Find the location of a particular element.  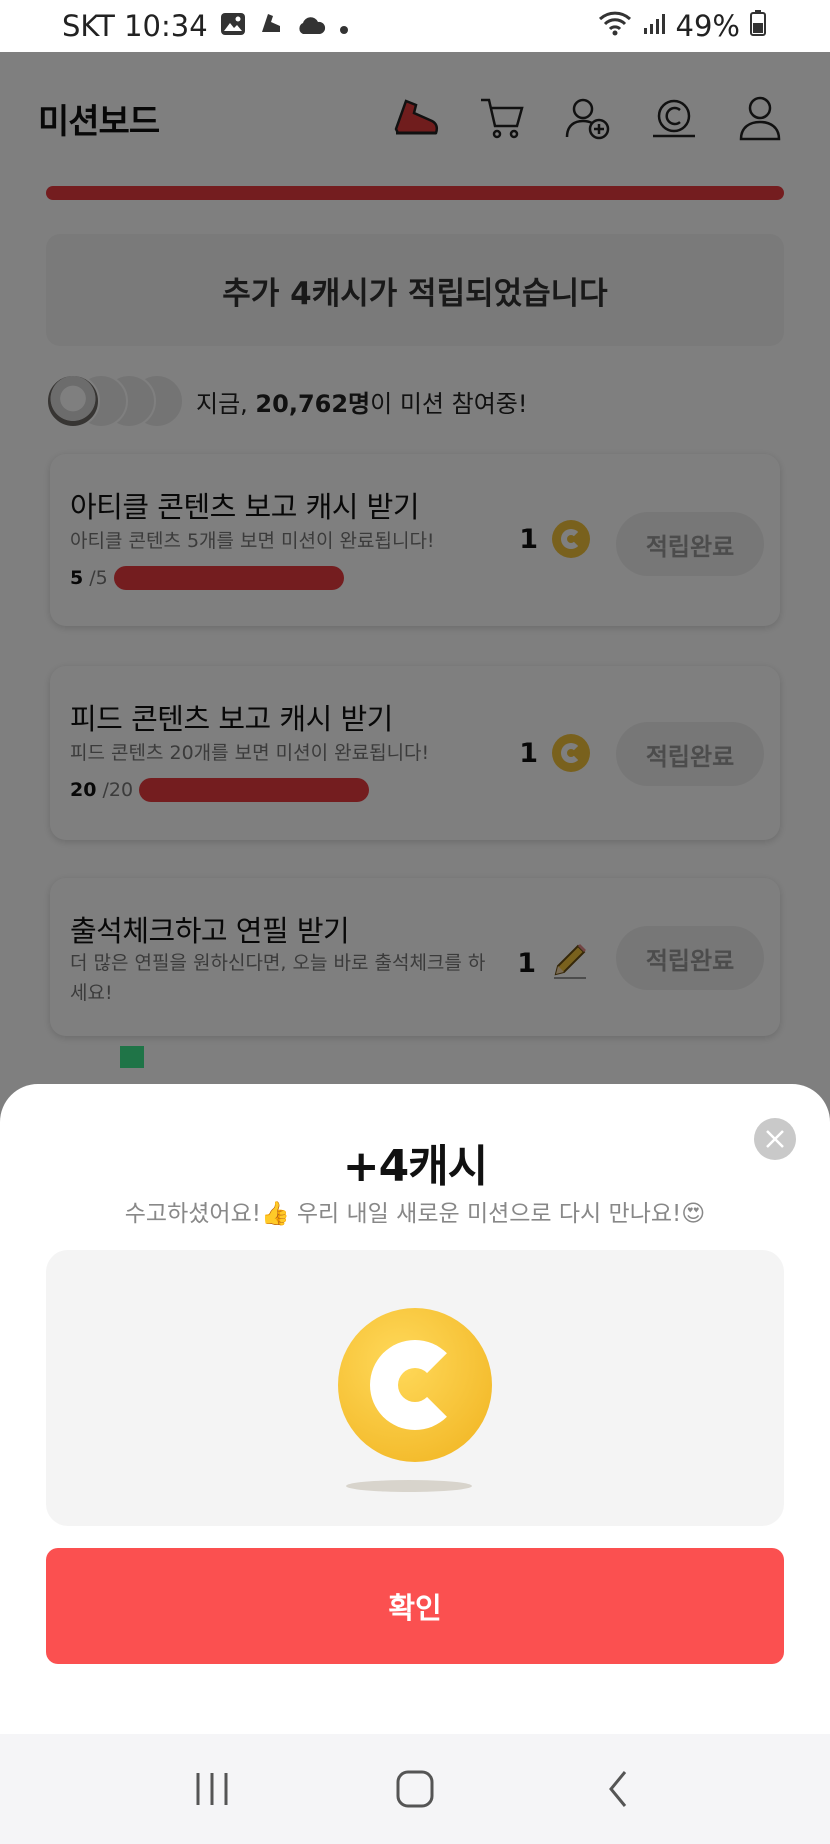

cash-coin-icon is located at coordinates (415, 1385).